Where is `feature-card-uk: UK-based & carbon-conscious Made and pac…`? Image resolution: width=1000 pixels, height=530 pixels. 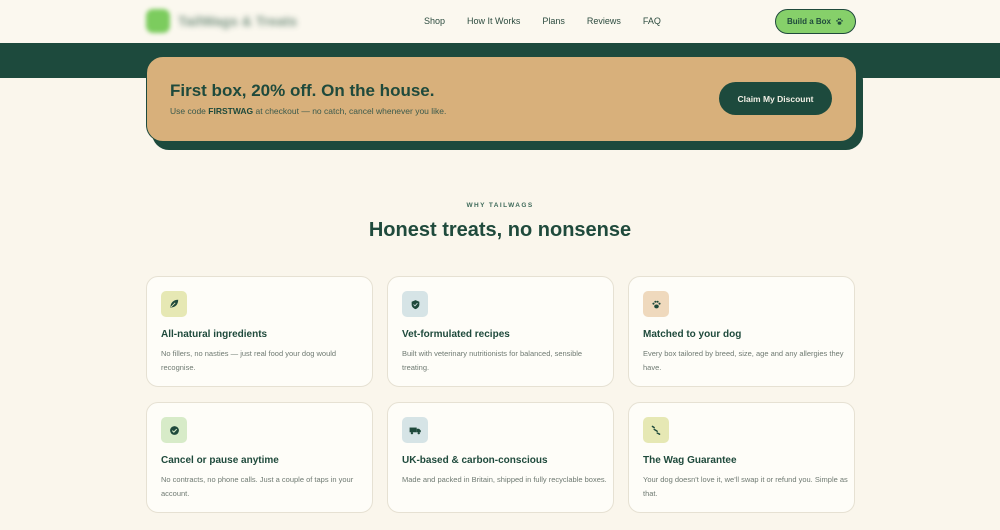
feature-card-uk: UK-based & carbon-conscious Made and pac… is located at coordinates (500, 457).